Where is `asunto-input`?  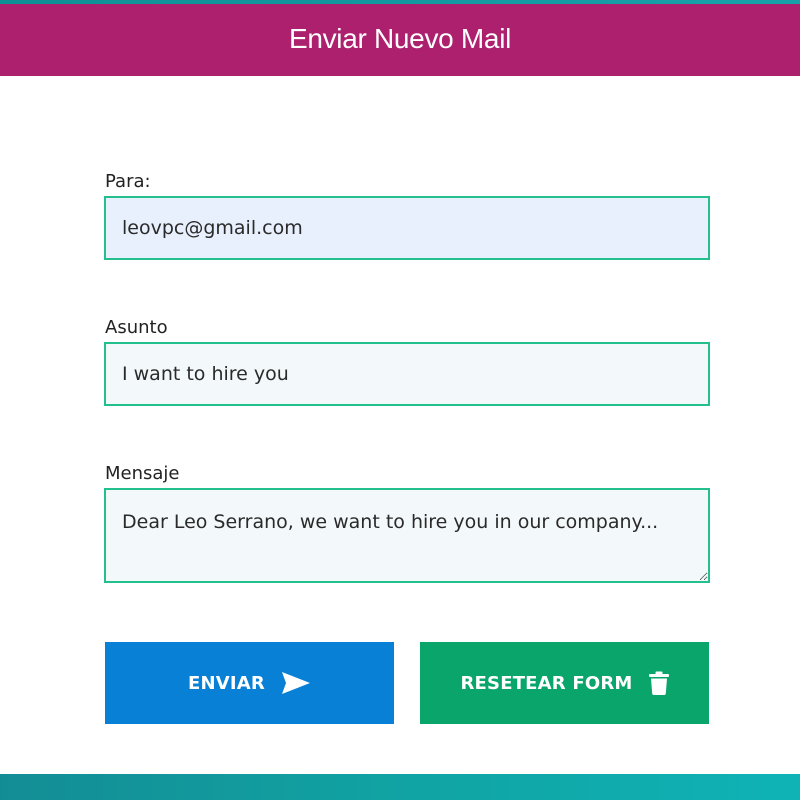
asunto-input is located at coordinates (407, 374).